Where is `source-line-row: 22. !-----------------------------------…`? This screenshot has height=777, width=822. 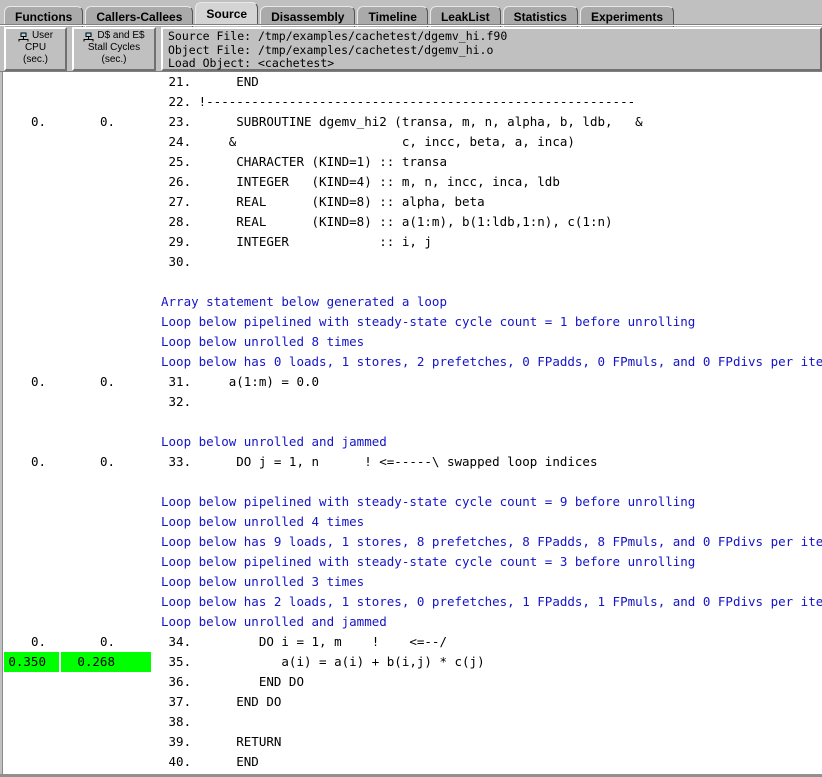
source-line-row: 22. !-----------------------------------… is located at coordinates (411, 102).